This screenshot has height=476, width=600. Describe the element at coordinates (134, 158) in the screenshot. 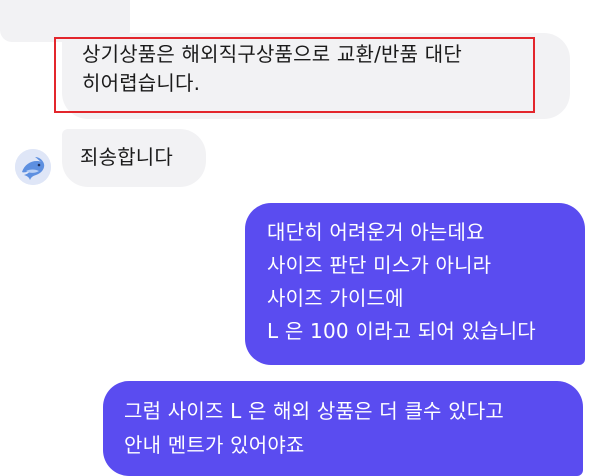

I see `incoming-message-sorry: 죄송합니다` at that location.